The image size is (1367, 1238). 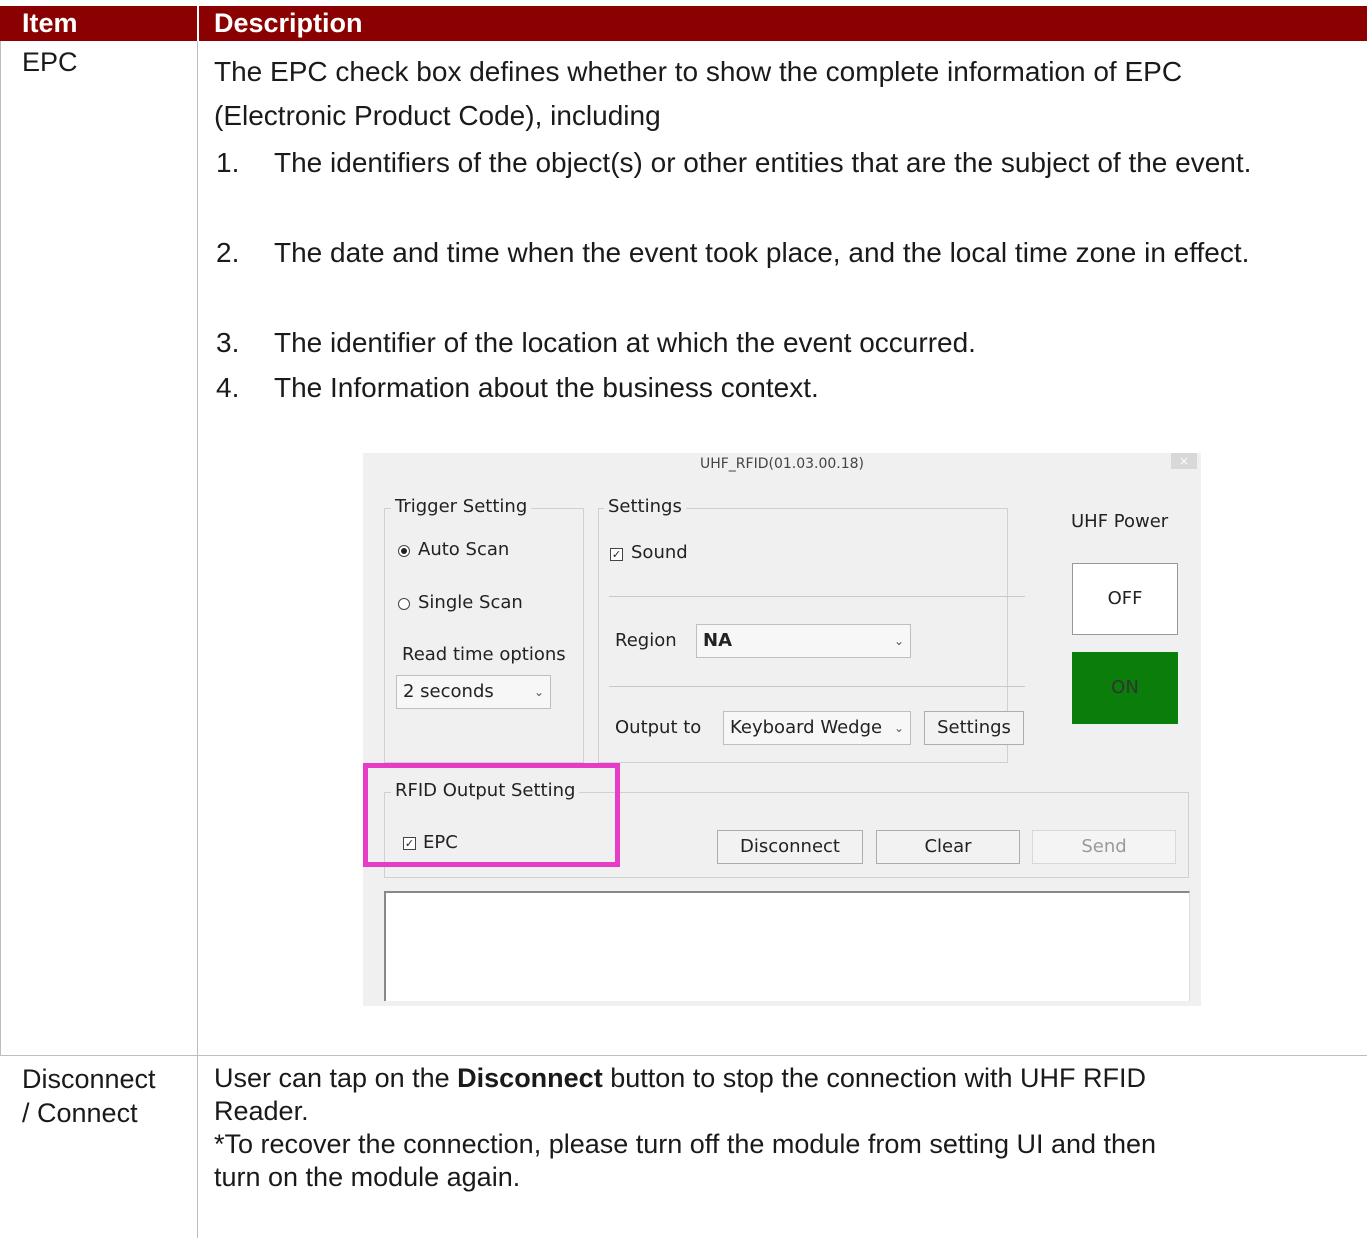 I want to click on region-label: Region, so click(x=646, y=640).